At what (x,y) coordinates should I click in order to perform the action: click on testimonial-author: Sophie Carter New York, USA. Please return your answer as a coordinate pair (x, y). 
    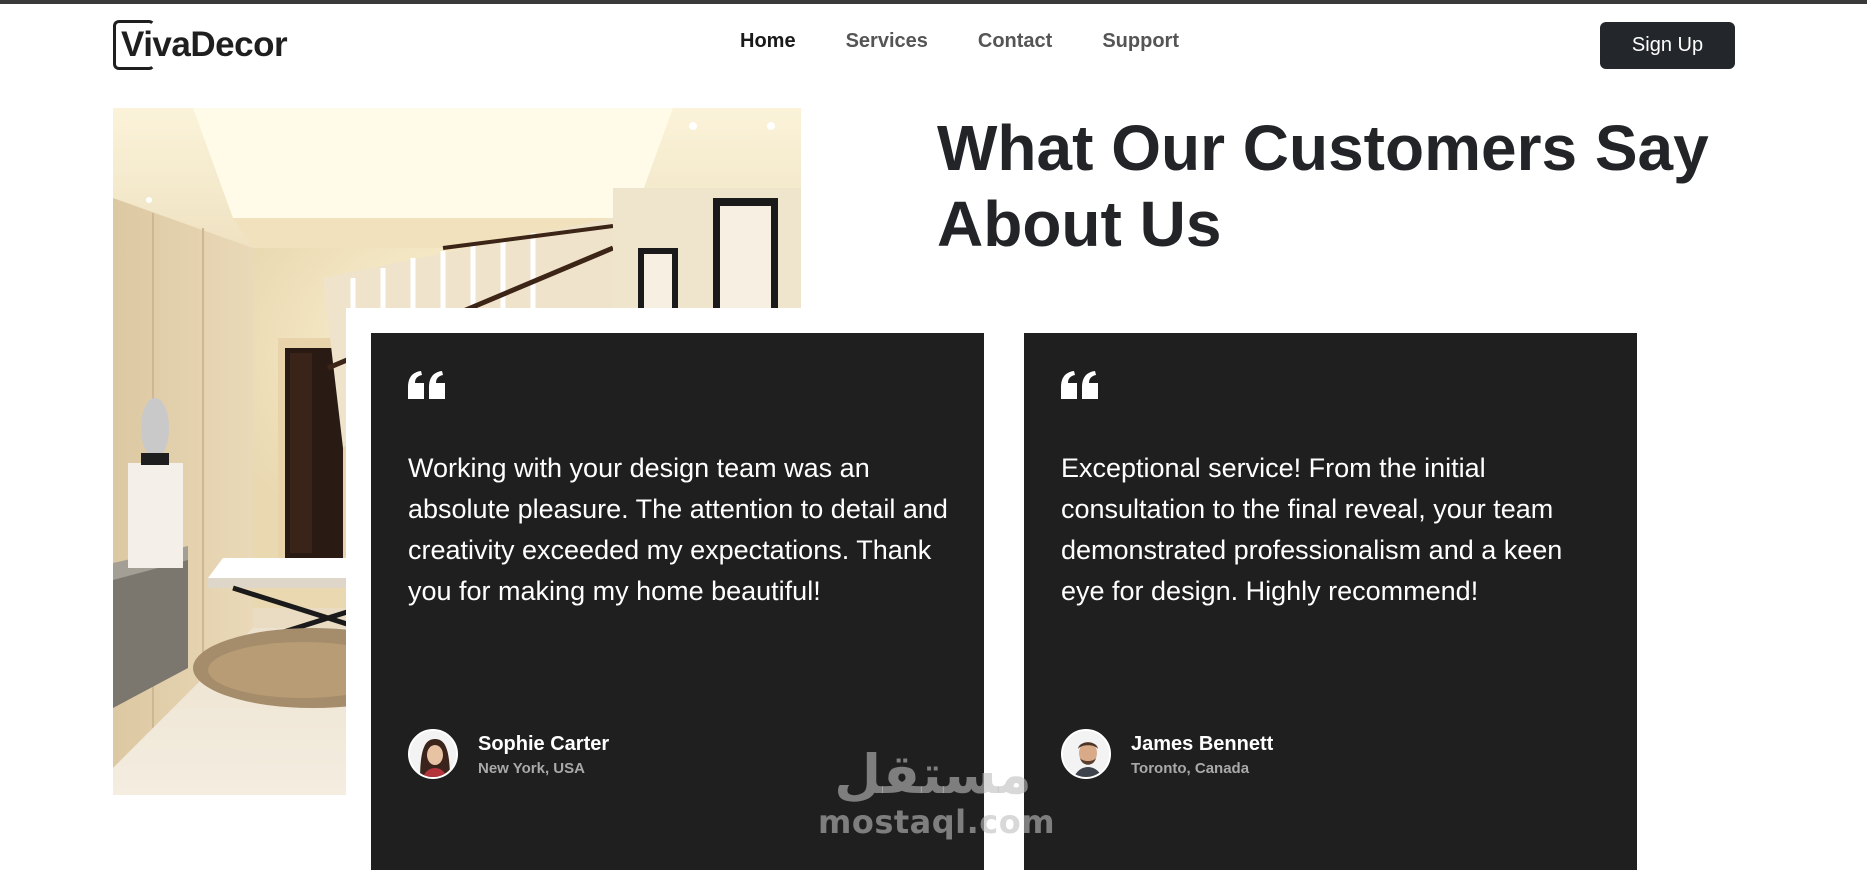
    Looking at the image, I should click on (508, 754).